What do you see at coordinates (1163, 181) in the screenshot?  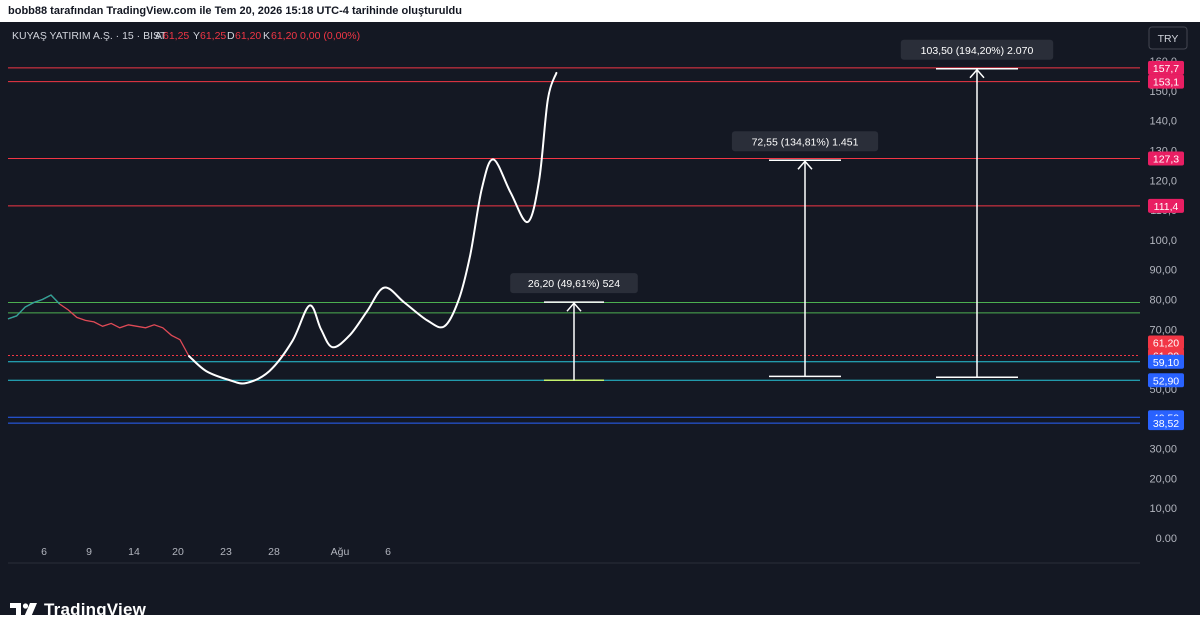 I see `y-tick-label-4: 120,0` at bounding box center [1163, 181].